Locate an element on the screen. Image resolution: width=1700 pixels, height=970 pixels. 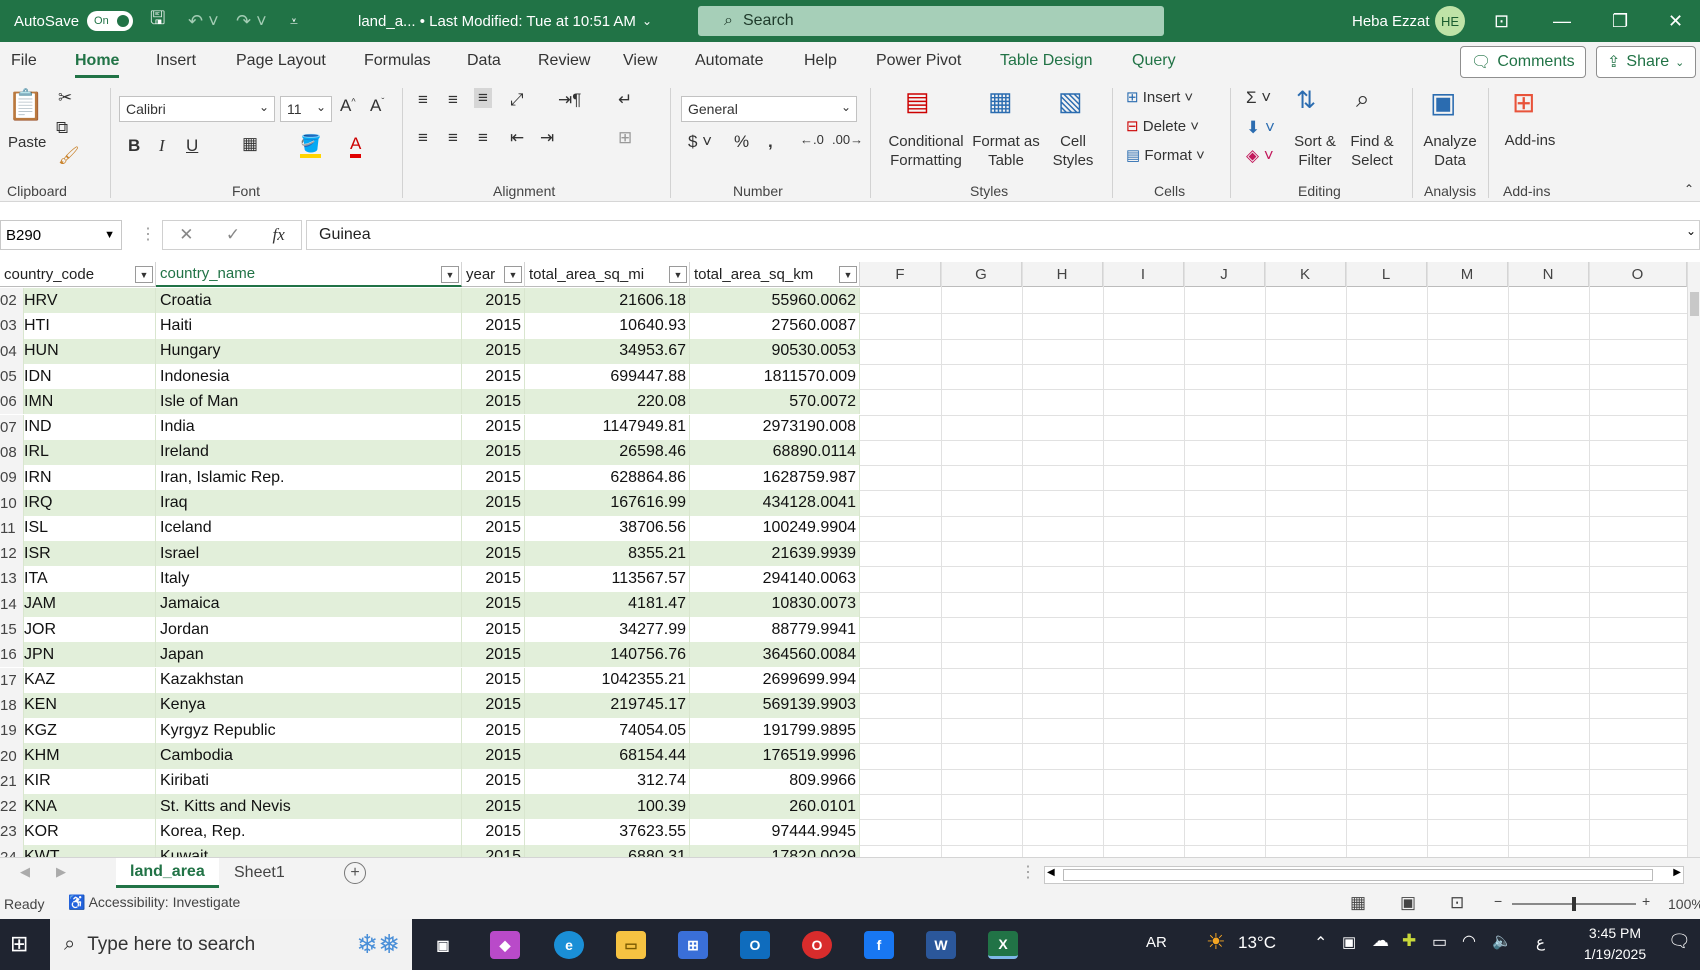
table-row: 18 KEN Kenya 2015 219745.17 569139.9903 is located at coordinates (430, 705).